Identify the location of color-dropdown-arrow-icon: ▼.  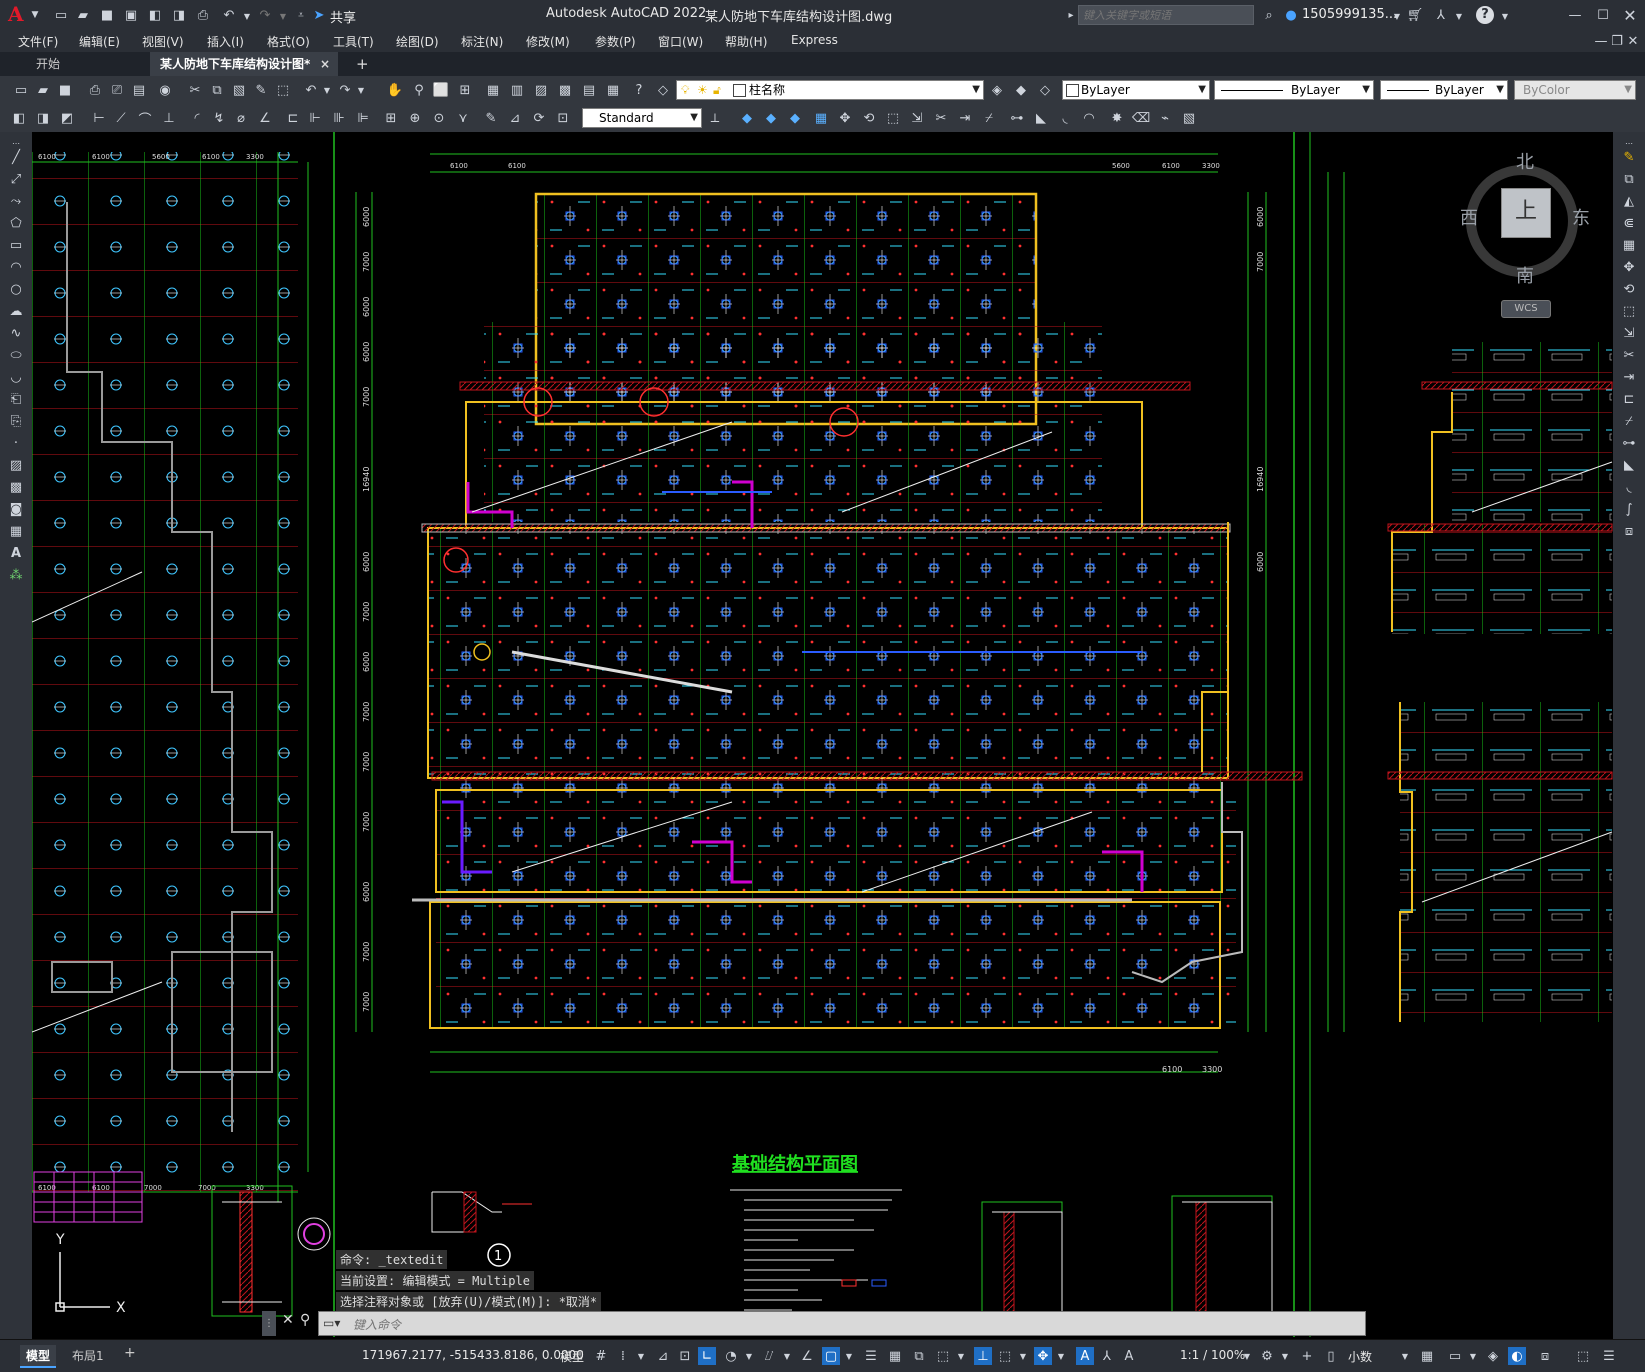
(1202, 90).